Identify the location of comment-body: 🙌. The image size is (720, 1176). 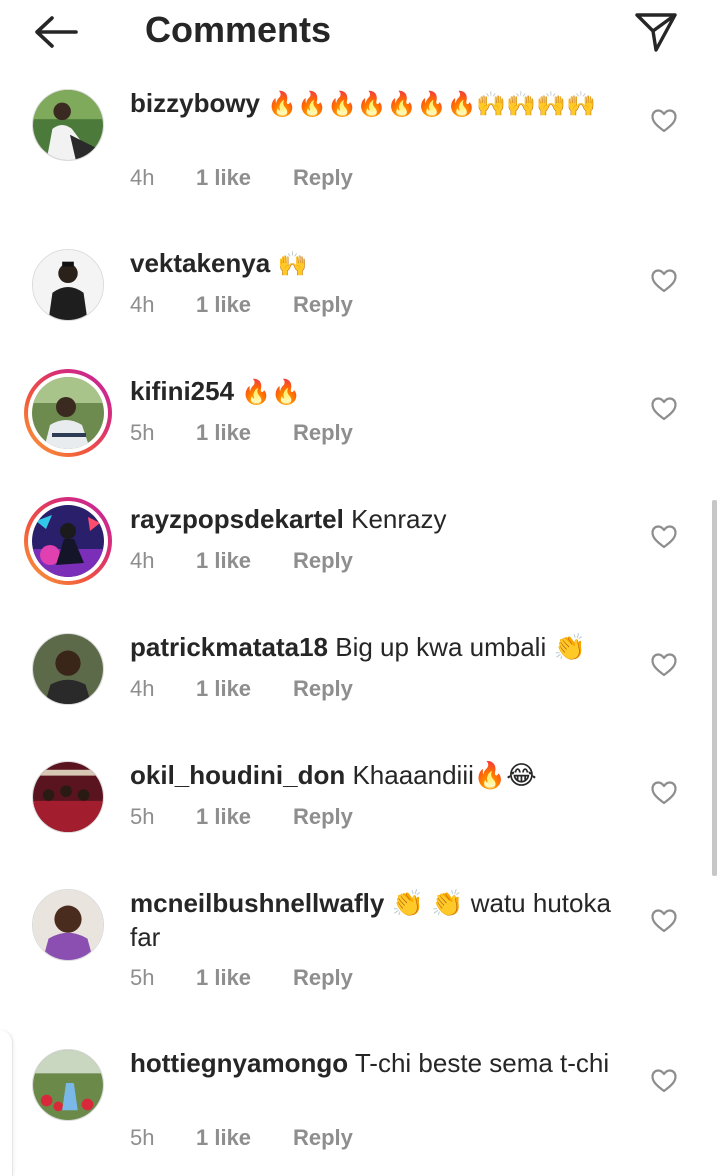
(292, 264).